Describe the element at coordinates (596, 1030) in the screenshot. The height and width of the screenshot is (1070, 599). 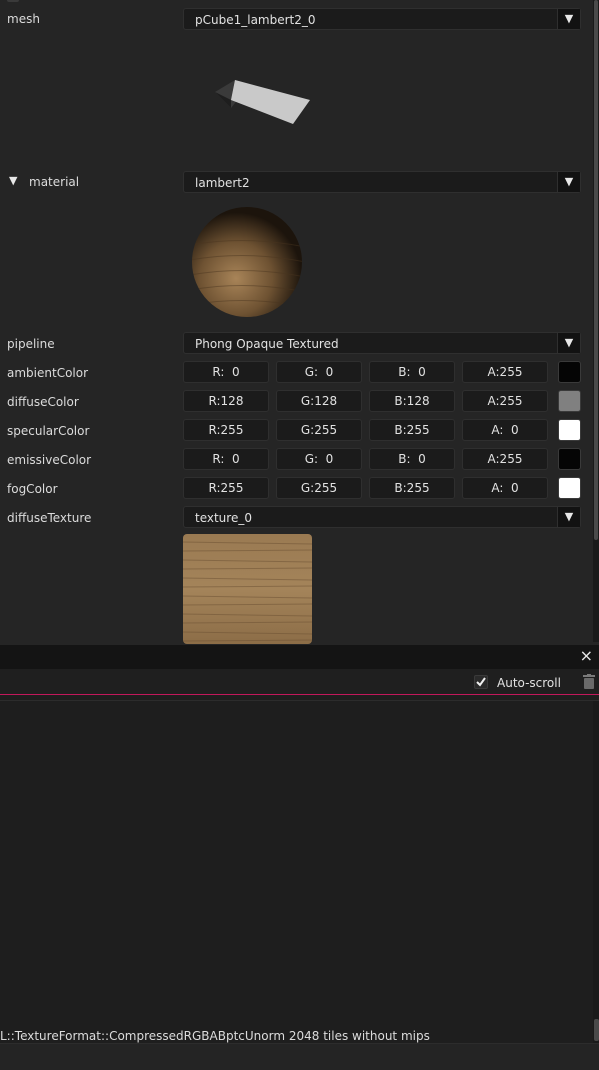
I see `log-scrollbar-thumb` at that location.